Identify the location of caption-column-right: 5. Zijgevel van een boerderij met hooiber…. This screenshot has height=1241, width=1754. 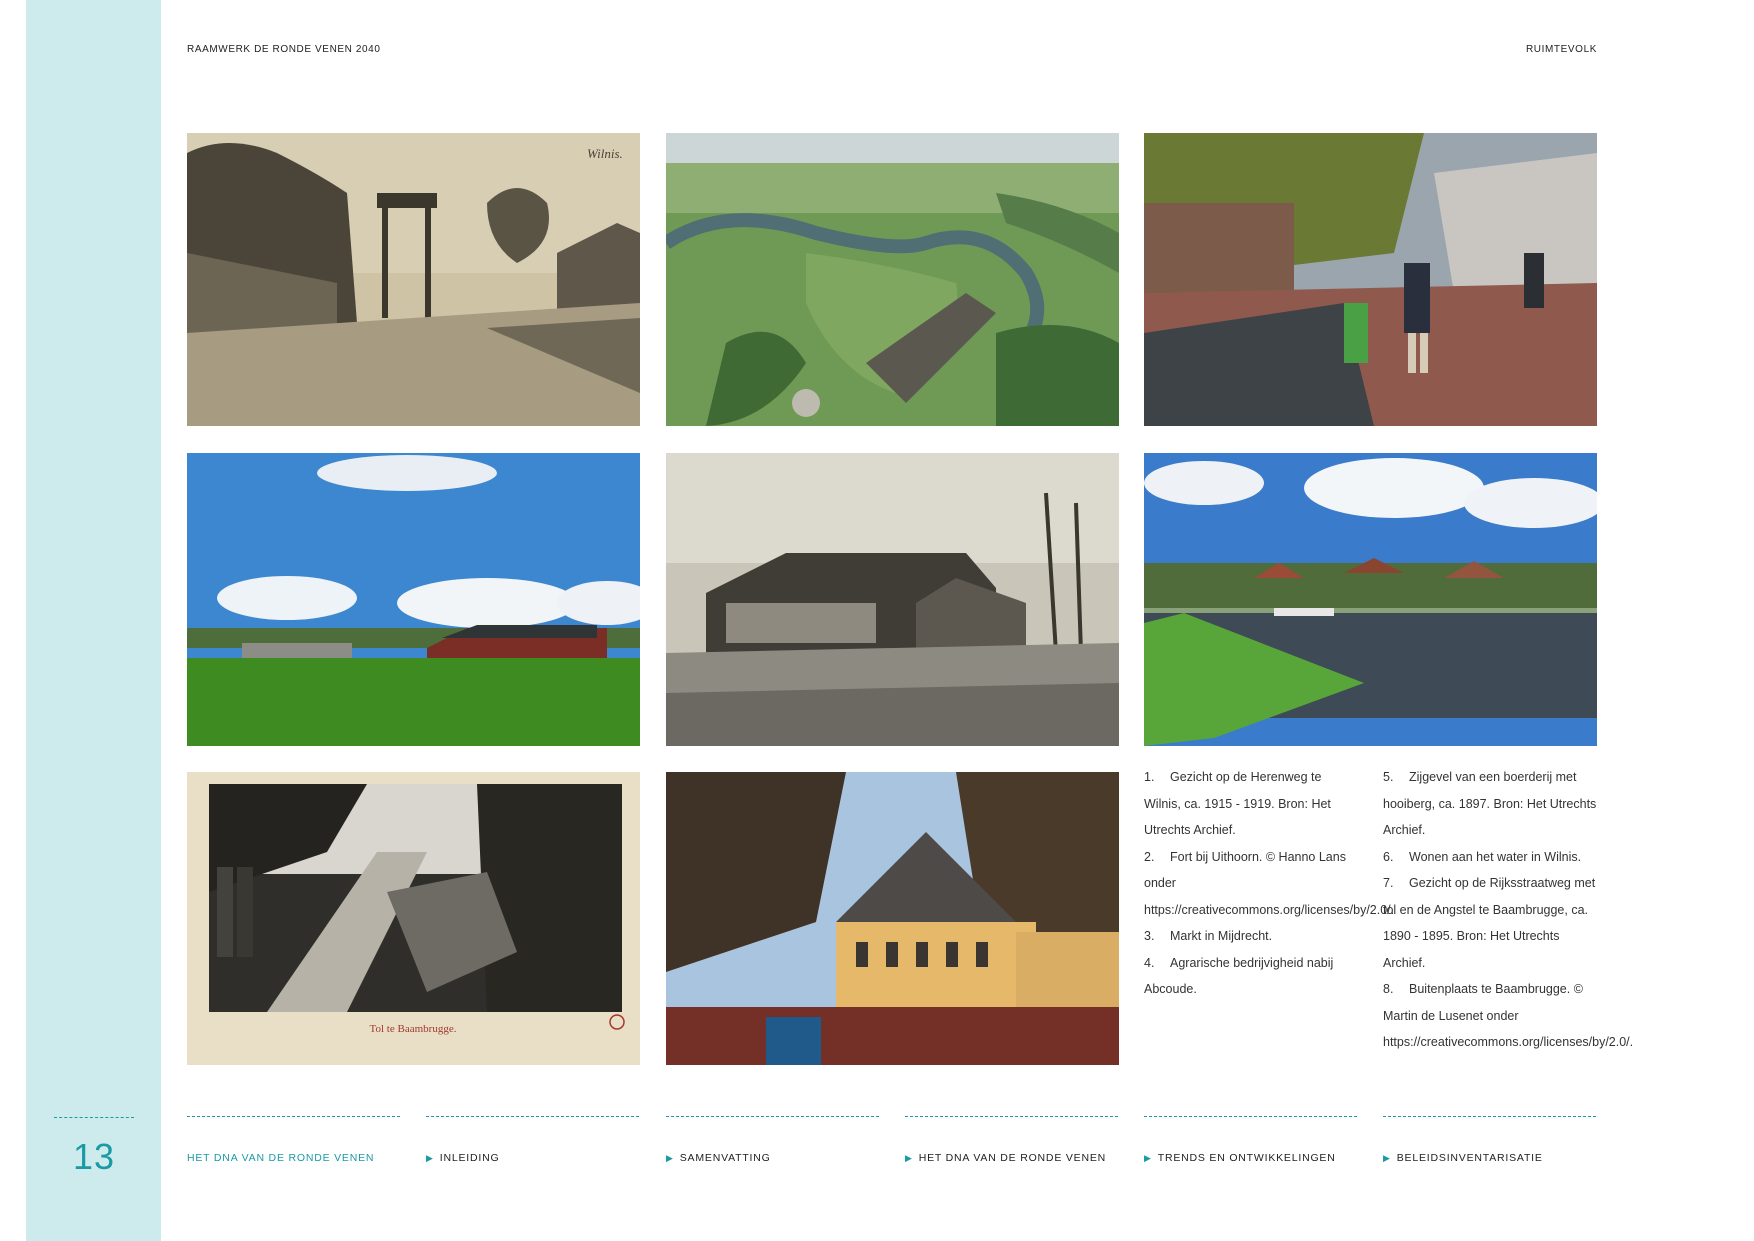
(1508, 910).